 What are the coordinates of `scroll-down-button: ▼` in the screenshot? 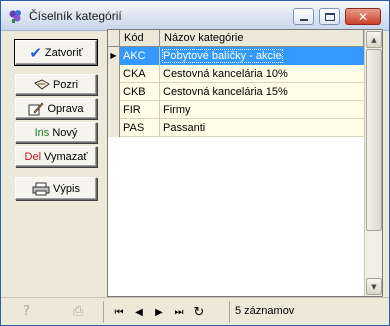 It's located at (374, 286).